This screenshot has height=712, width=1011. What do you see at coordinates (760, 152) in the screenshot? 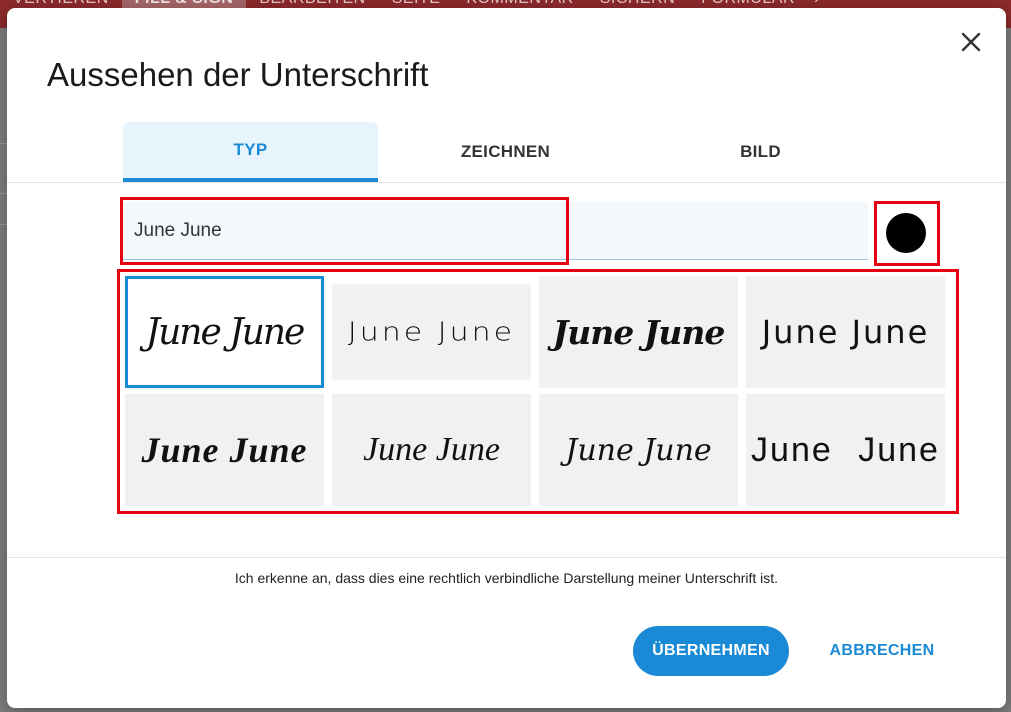
I see `tab-image: BILD` at bounding box center [760, 152].